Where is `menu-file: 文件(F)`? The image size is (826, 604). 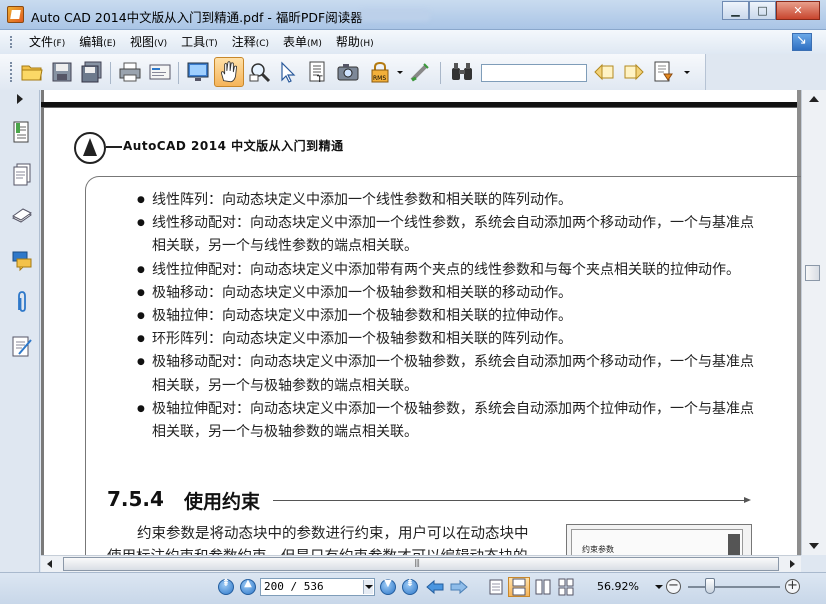 menu-file: 文件(F) is located at coordinates (47, 43).